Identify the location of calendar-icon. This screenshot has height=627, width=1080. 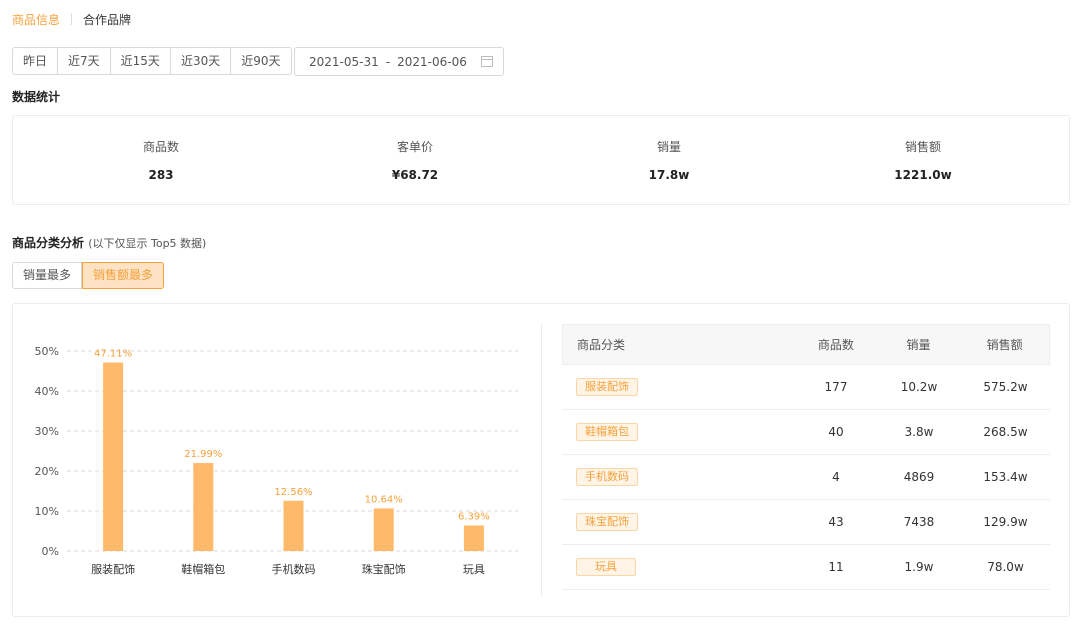
(487, 61).